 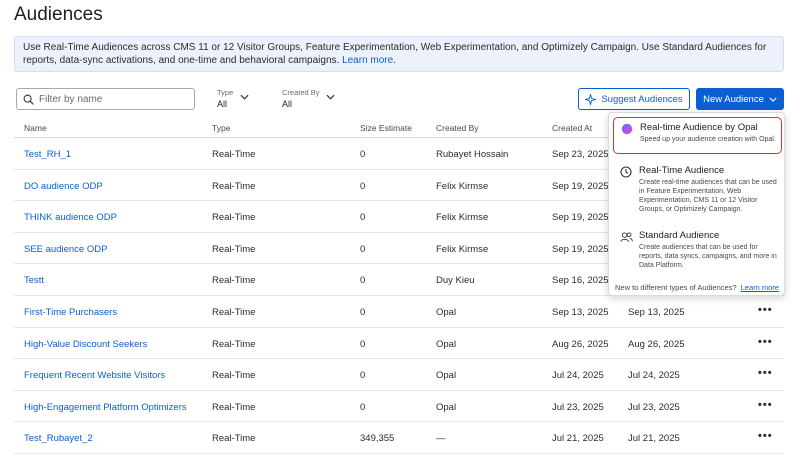 I want to click on banner-link-suffix: ., so click(x=394, y=60).